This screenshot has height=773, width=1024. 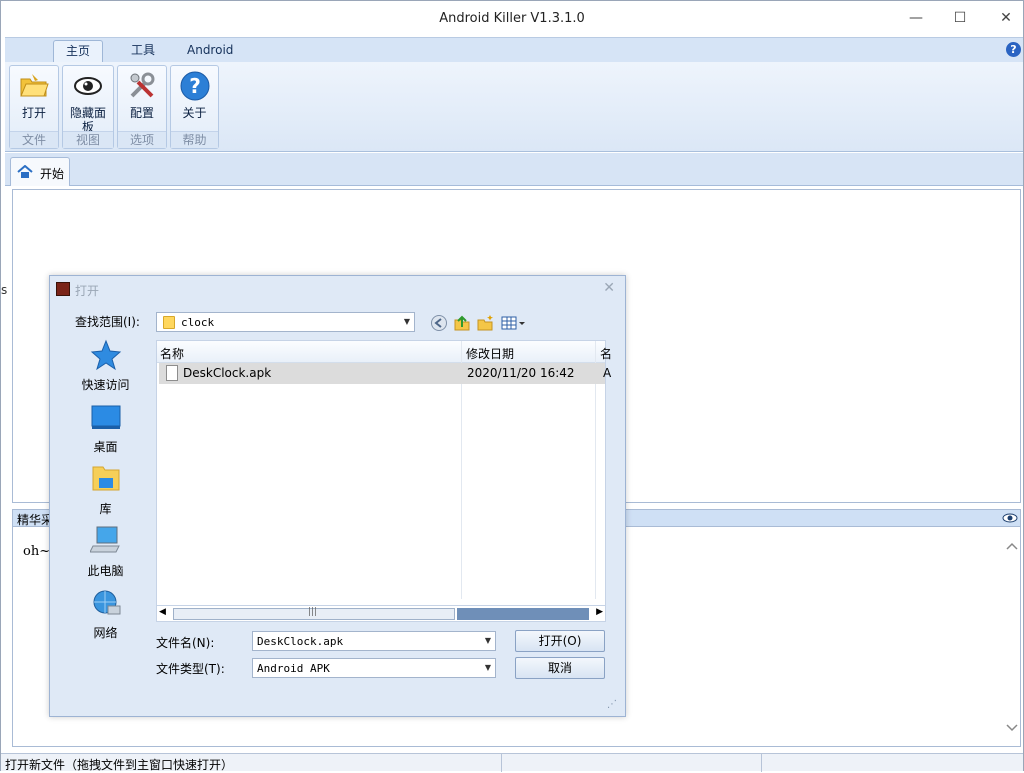 What do you see at coordinates (198, 322) in the screenshot?
I see `look-in-value: clock` at bounding box center [198, 322].